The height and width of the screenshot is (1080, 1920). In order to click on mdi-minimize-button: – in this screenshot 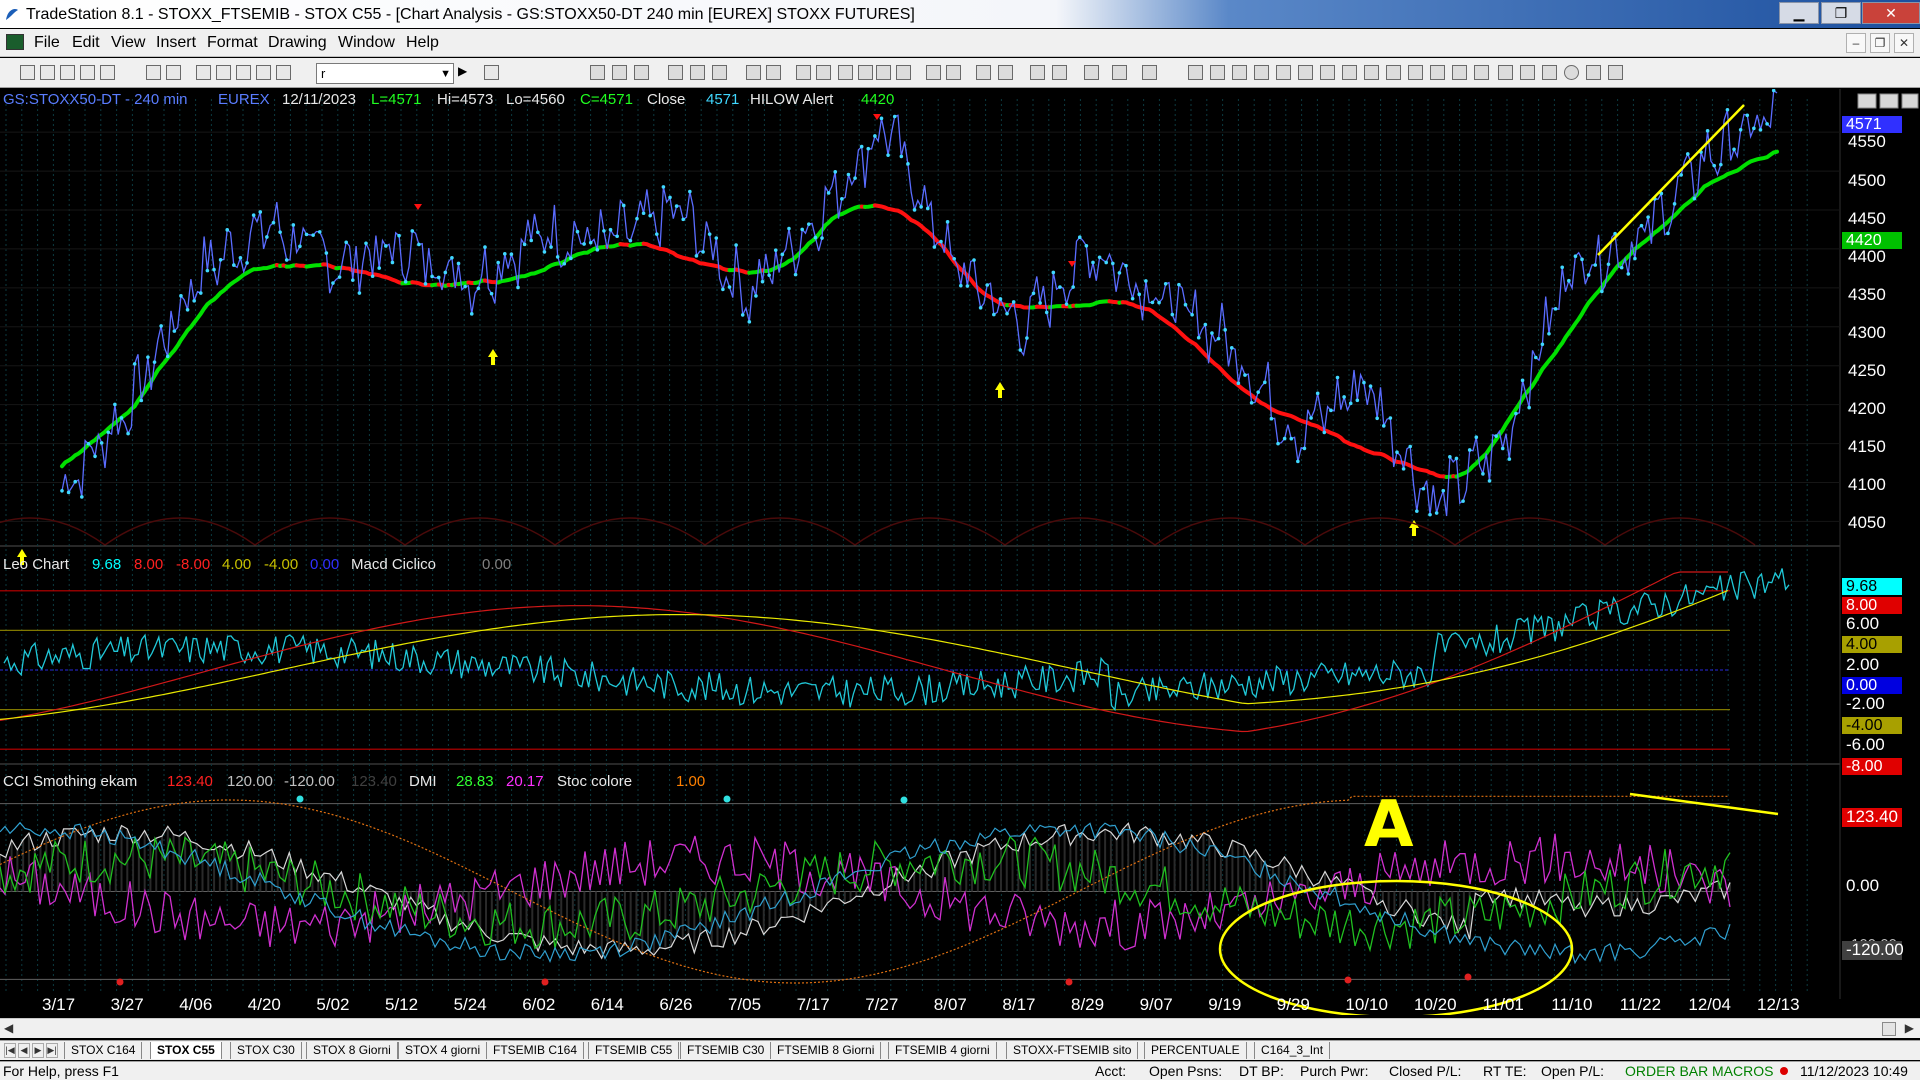, I will do `click(1856, 43)`.